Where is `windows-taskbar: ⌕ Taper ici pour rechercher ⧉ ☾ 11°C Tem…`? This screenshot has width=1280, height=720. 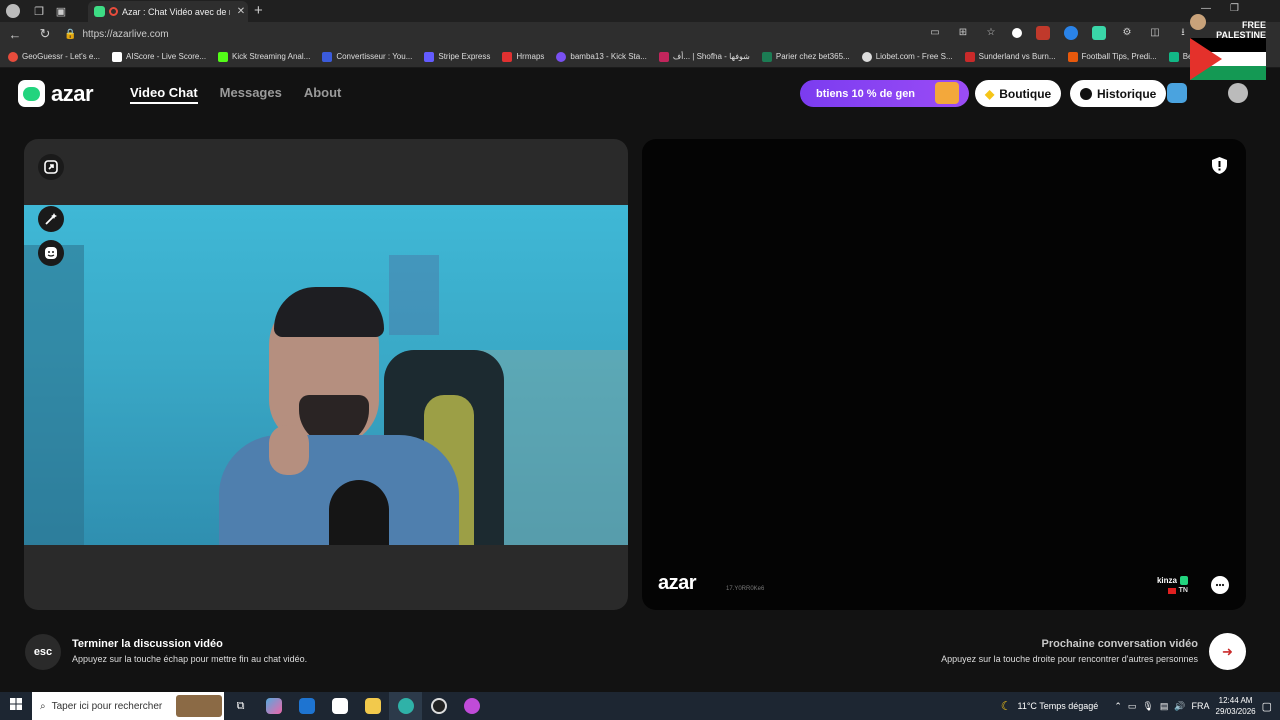
windows-taskbar: ⌕ Taper ici pour rechercher ⧉ ☾ 11°C Tem… is located at coordinates (640, 706).